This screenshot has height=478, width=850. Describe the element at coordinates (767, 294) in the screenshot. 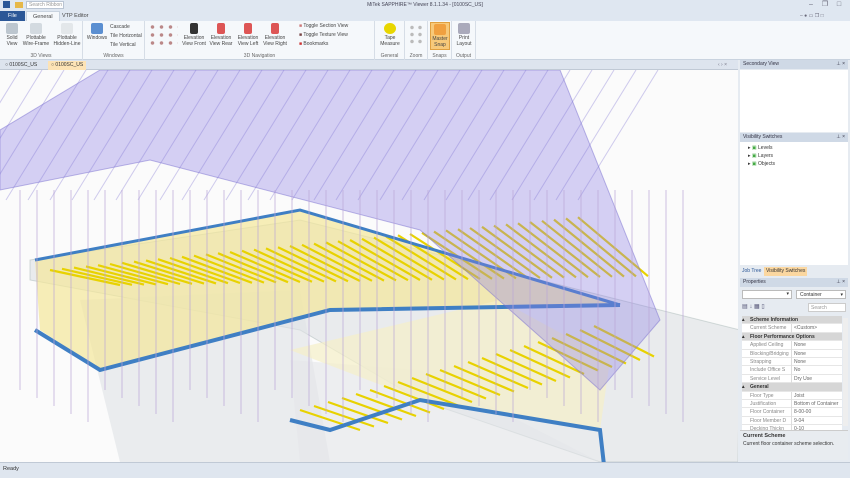

I see `object-select: ▾` at that location.